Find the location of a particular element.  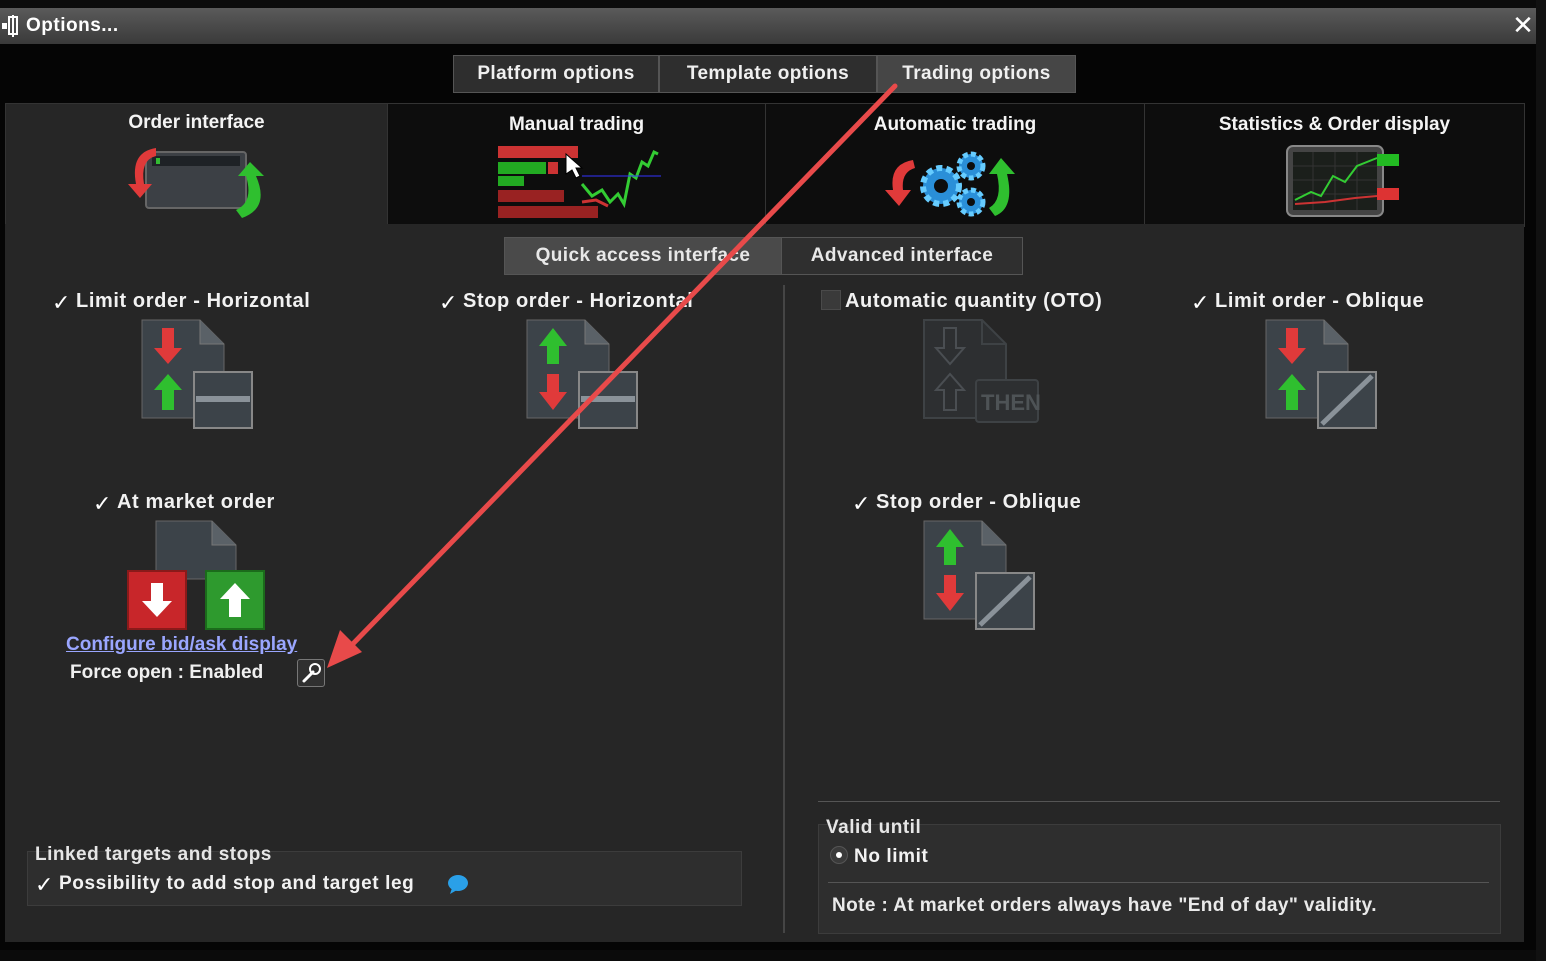

checkbox-empty-icon is located at coordinates (831, 300).